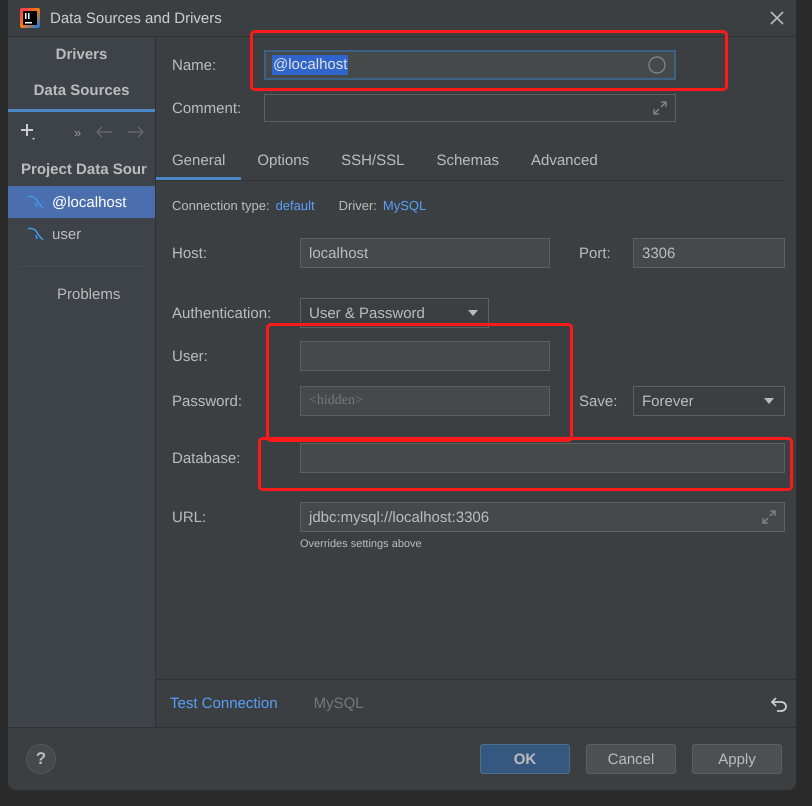  What do you see at coordinates (221, 205) in the screenshot?
I see `connection-type-label: Connection type:` at bounding box center [221, 205].